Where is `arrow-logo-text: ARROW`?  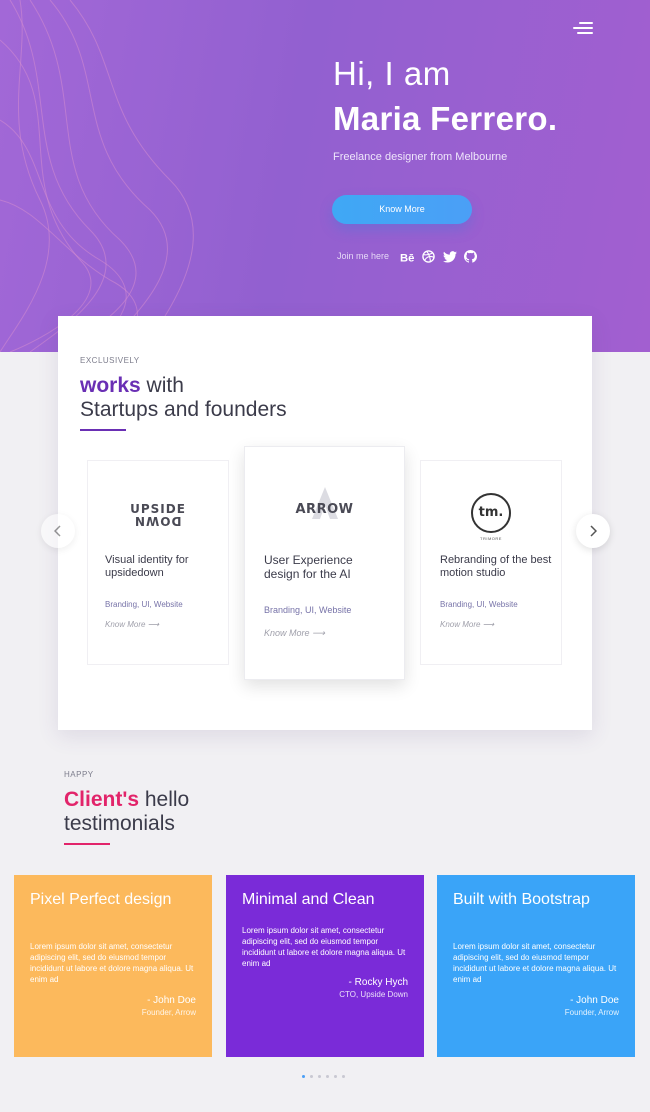 arrow-logo-text: ARROW is located at coordinates (324, 509).